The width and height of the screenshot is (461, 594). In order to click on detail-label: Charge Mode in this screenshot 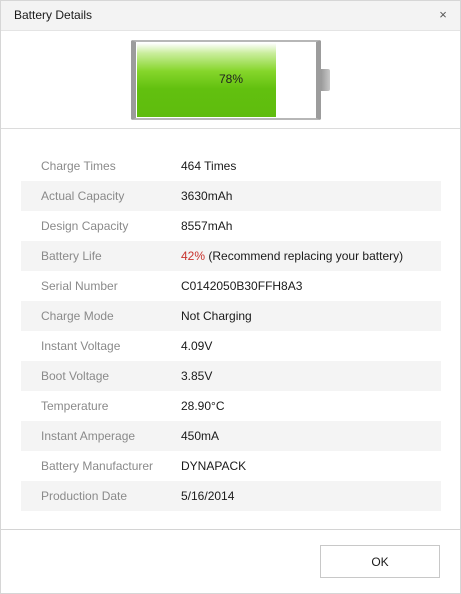, I will do `click(77, 316)`.